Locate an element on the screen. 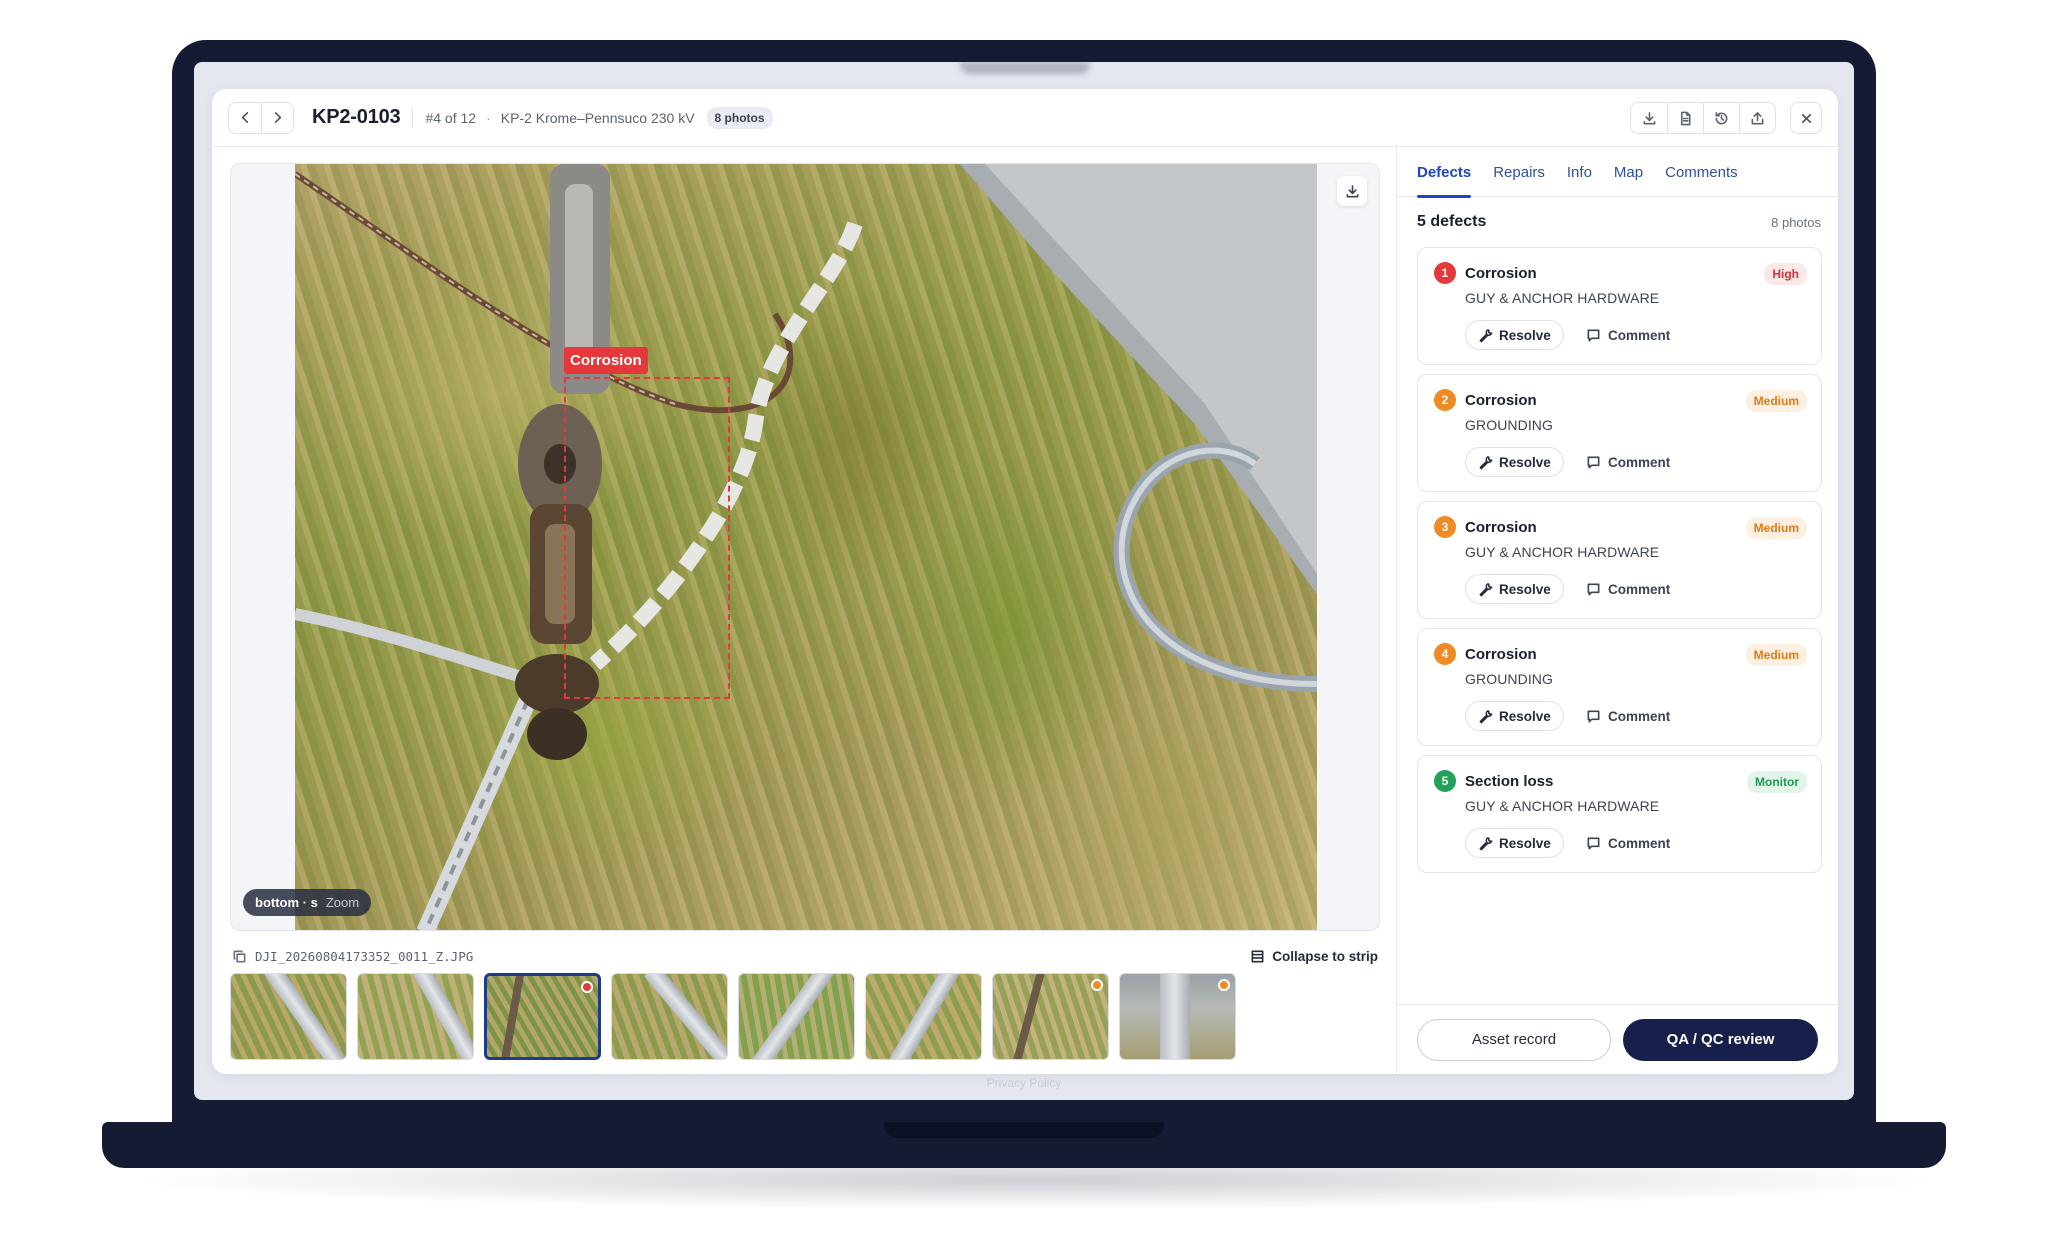 The image size is (2048, 1241). share-button is located at coordinates (1757, 118).